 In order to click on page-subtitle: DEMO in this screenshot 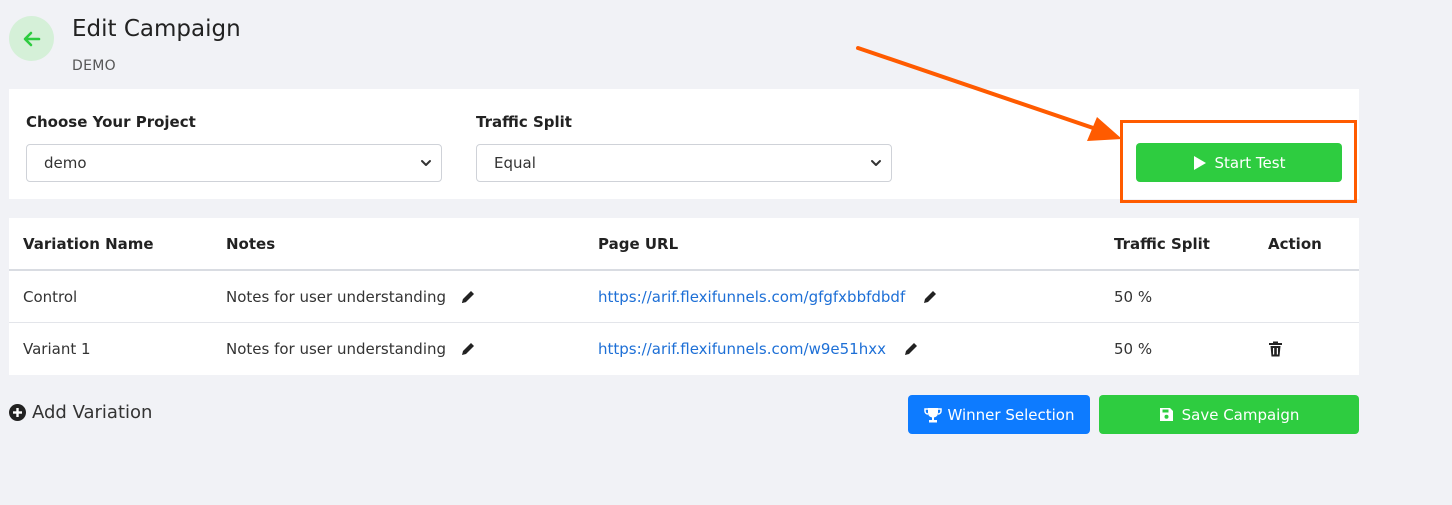, I will do `click(94, 66)`.